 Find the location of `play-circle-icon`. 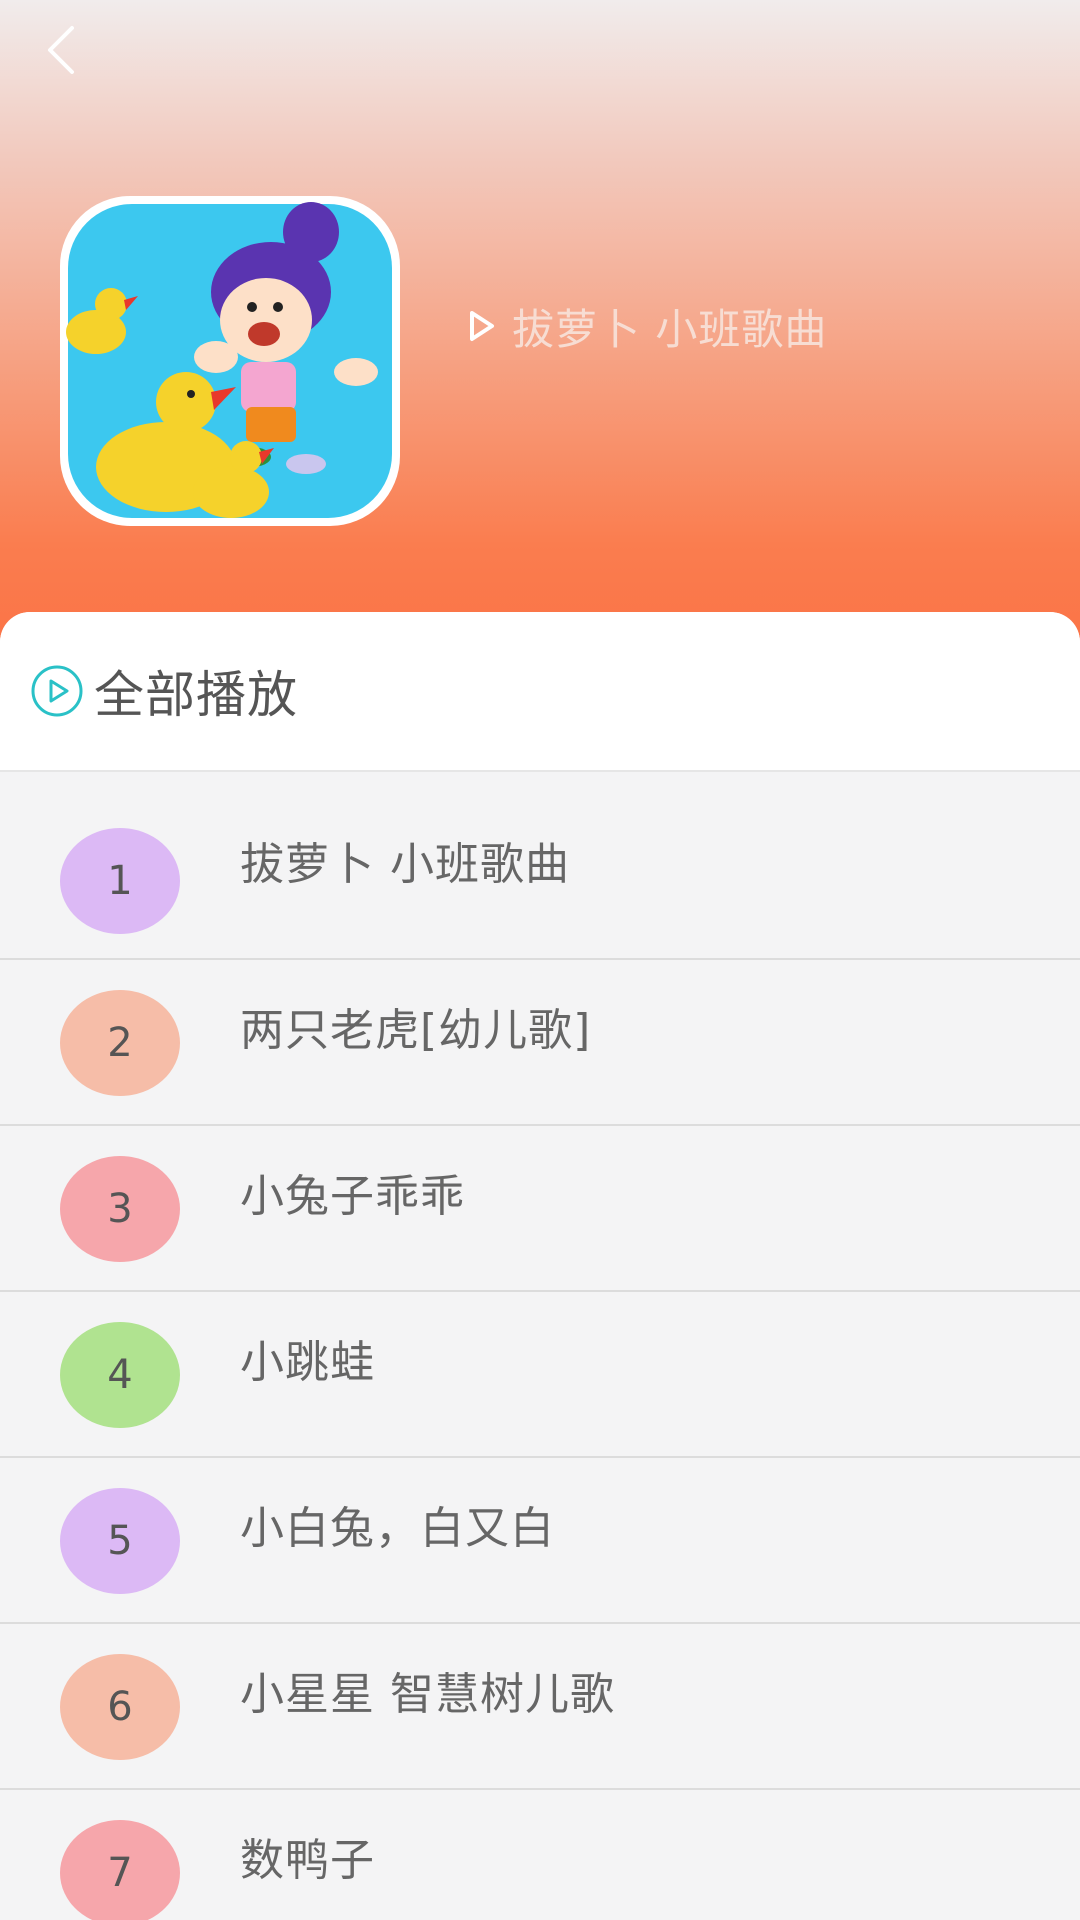

play-circle-icon is located at coordinates (57, 691).